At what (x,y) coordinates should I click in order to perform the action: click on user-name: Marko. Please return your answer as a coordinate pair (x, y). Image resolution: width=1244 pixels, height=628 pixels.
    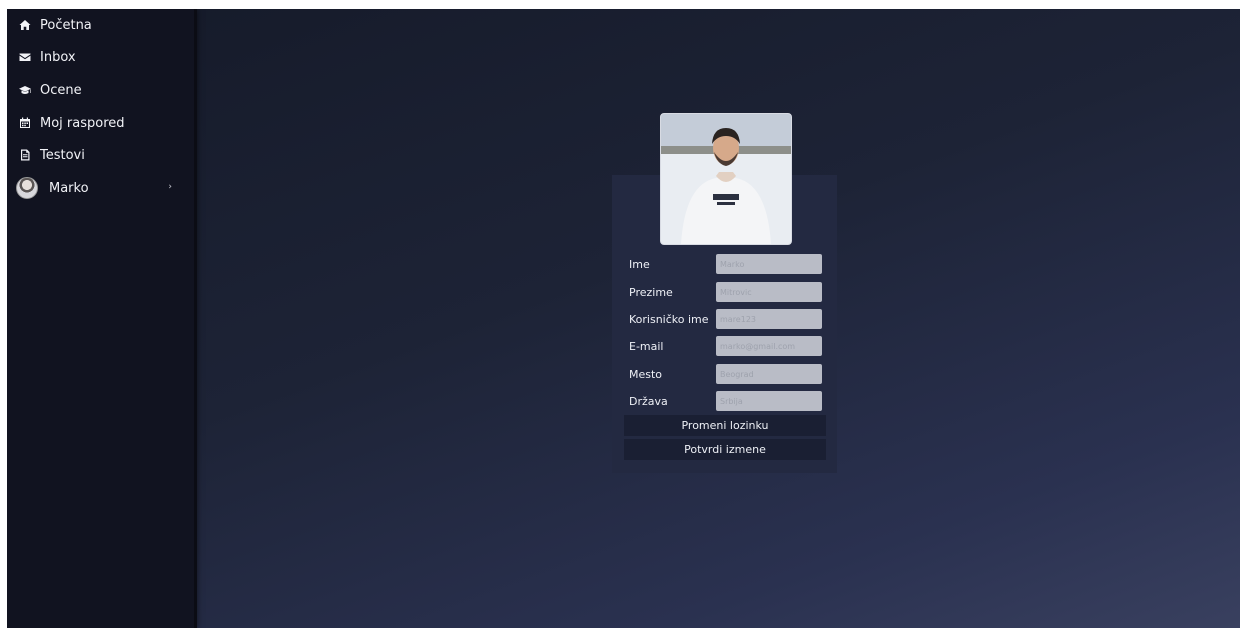
    Looking at the image, I should click on (69, 188).